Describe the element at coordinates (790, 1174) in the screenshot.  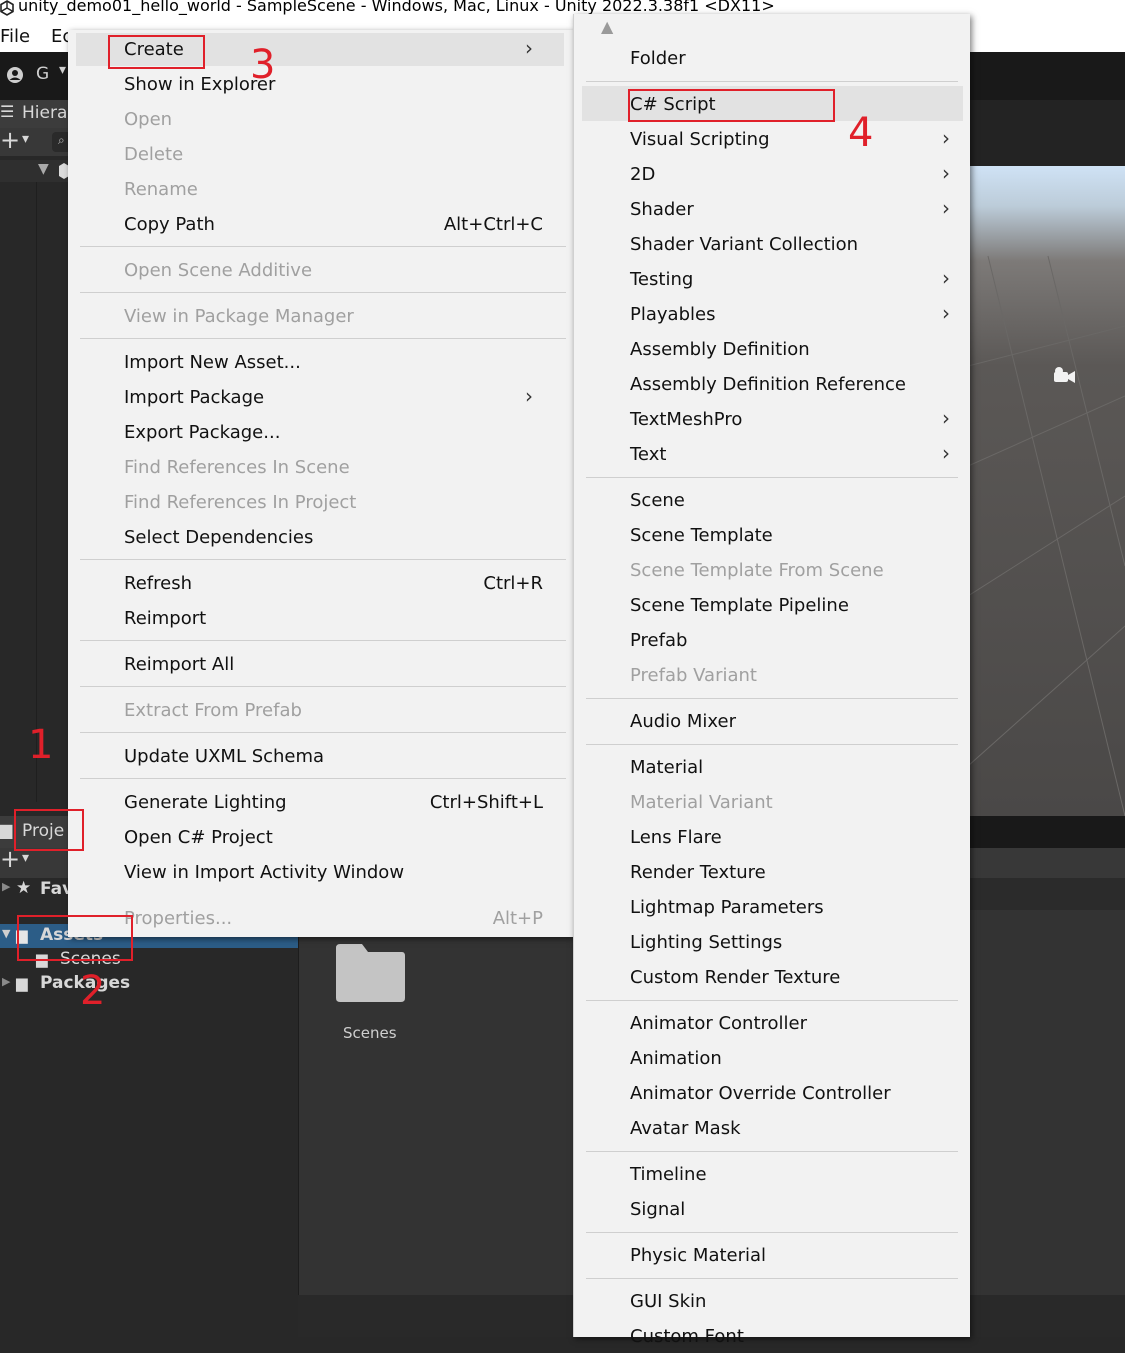
I see `submenu-item: Timeline` at that location.